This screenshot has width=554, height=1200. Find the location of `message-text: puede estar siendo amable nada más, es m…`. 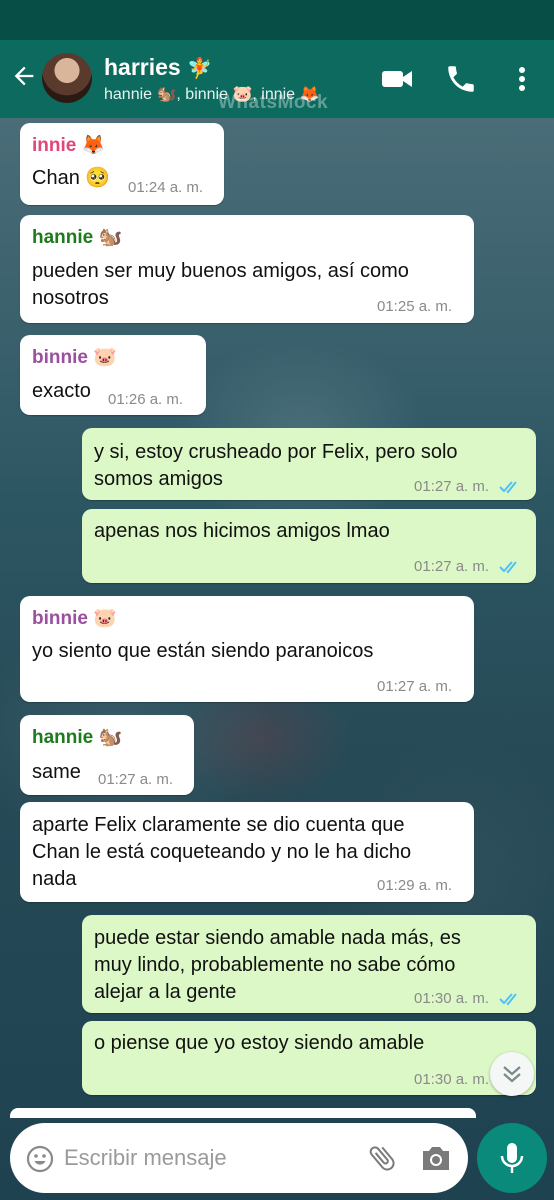

message-text: puede estar siendo amable nada más, es m… is located at coordinates (277, 965).